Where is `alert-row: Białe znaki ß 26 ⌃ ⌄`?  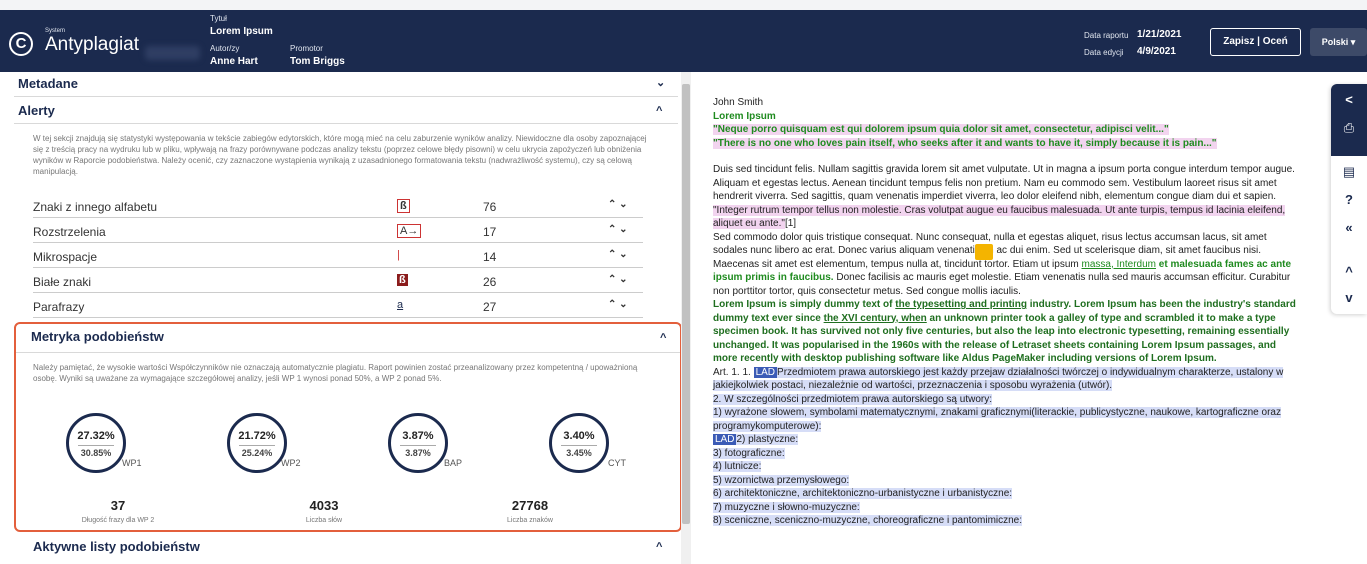 alert-row: Białe znaki ß 26 ⌃ ⌄ is located at coordinates (338, 282).